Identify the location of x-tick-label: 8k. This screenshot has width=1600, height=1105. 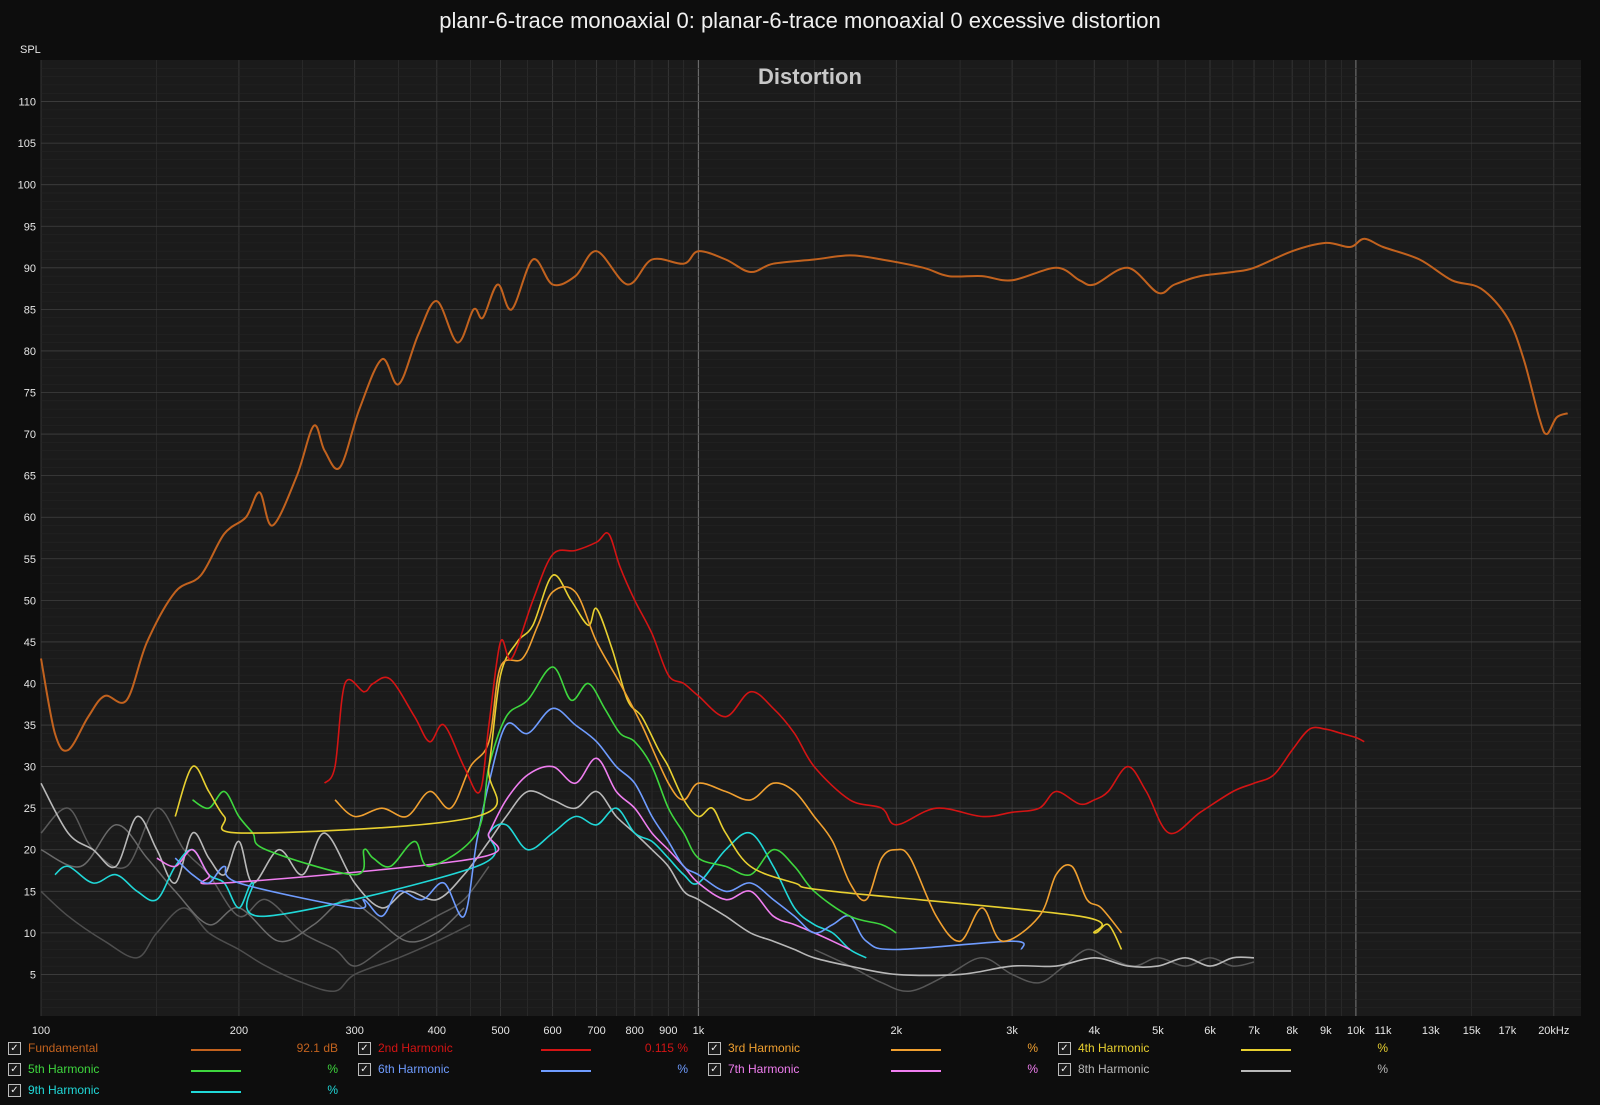
(1292, 1031).